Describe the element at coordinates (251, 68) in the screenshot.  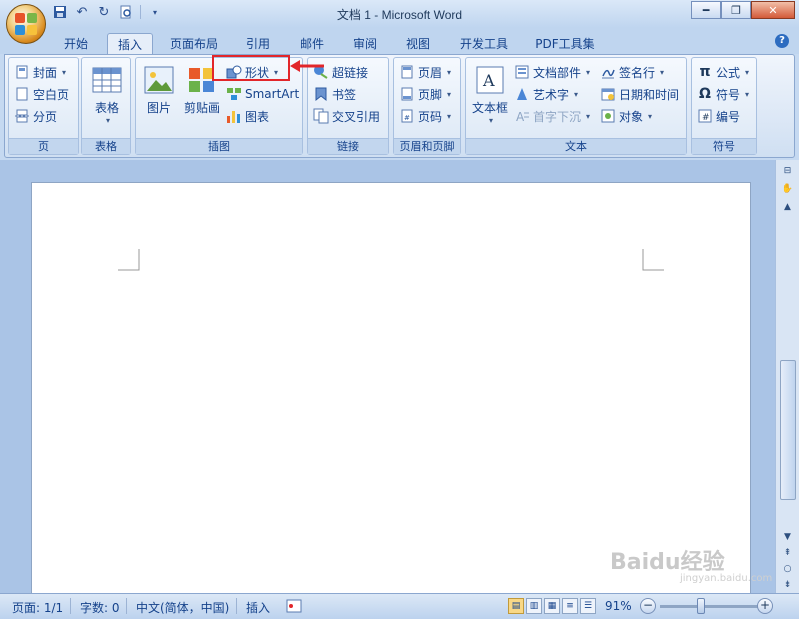
I see `shapes-highlight-box` at that location.